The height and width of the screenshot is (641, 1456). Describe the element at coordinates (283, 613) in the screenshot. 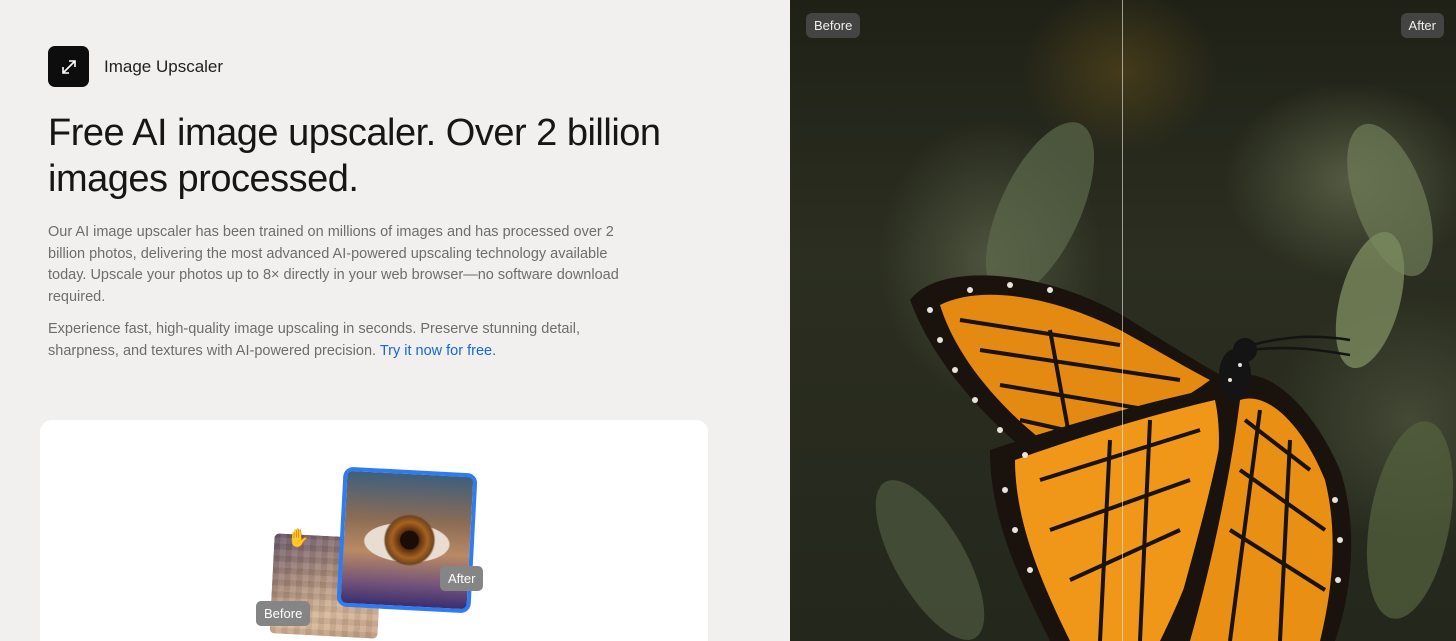

I see `before-tag: Before` at that location.